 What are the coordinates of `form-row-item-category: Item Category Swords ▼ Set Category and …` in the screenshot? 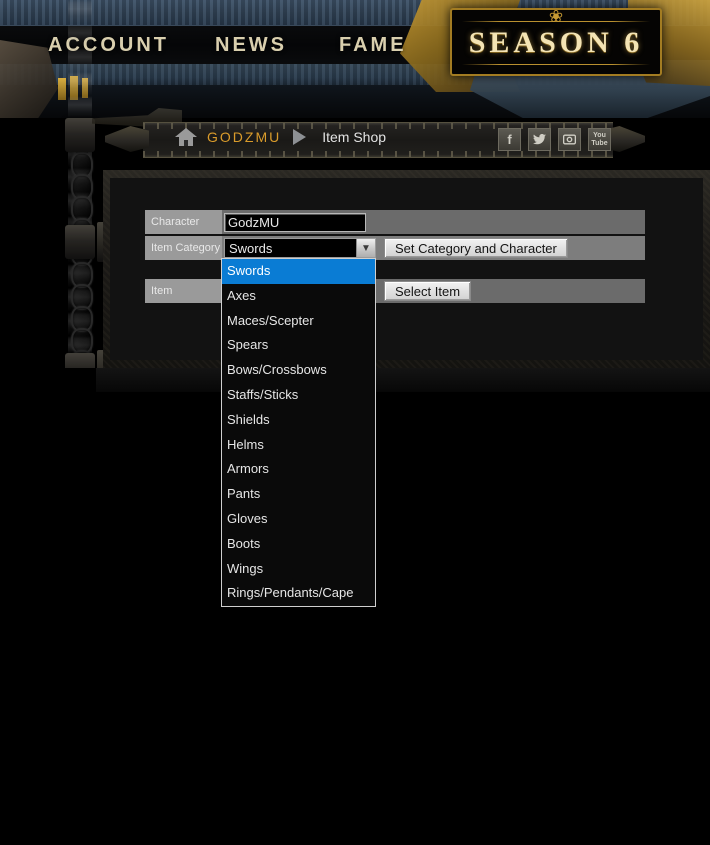 It's located at (395, 248).